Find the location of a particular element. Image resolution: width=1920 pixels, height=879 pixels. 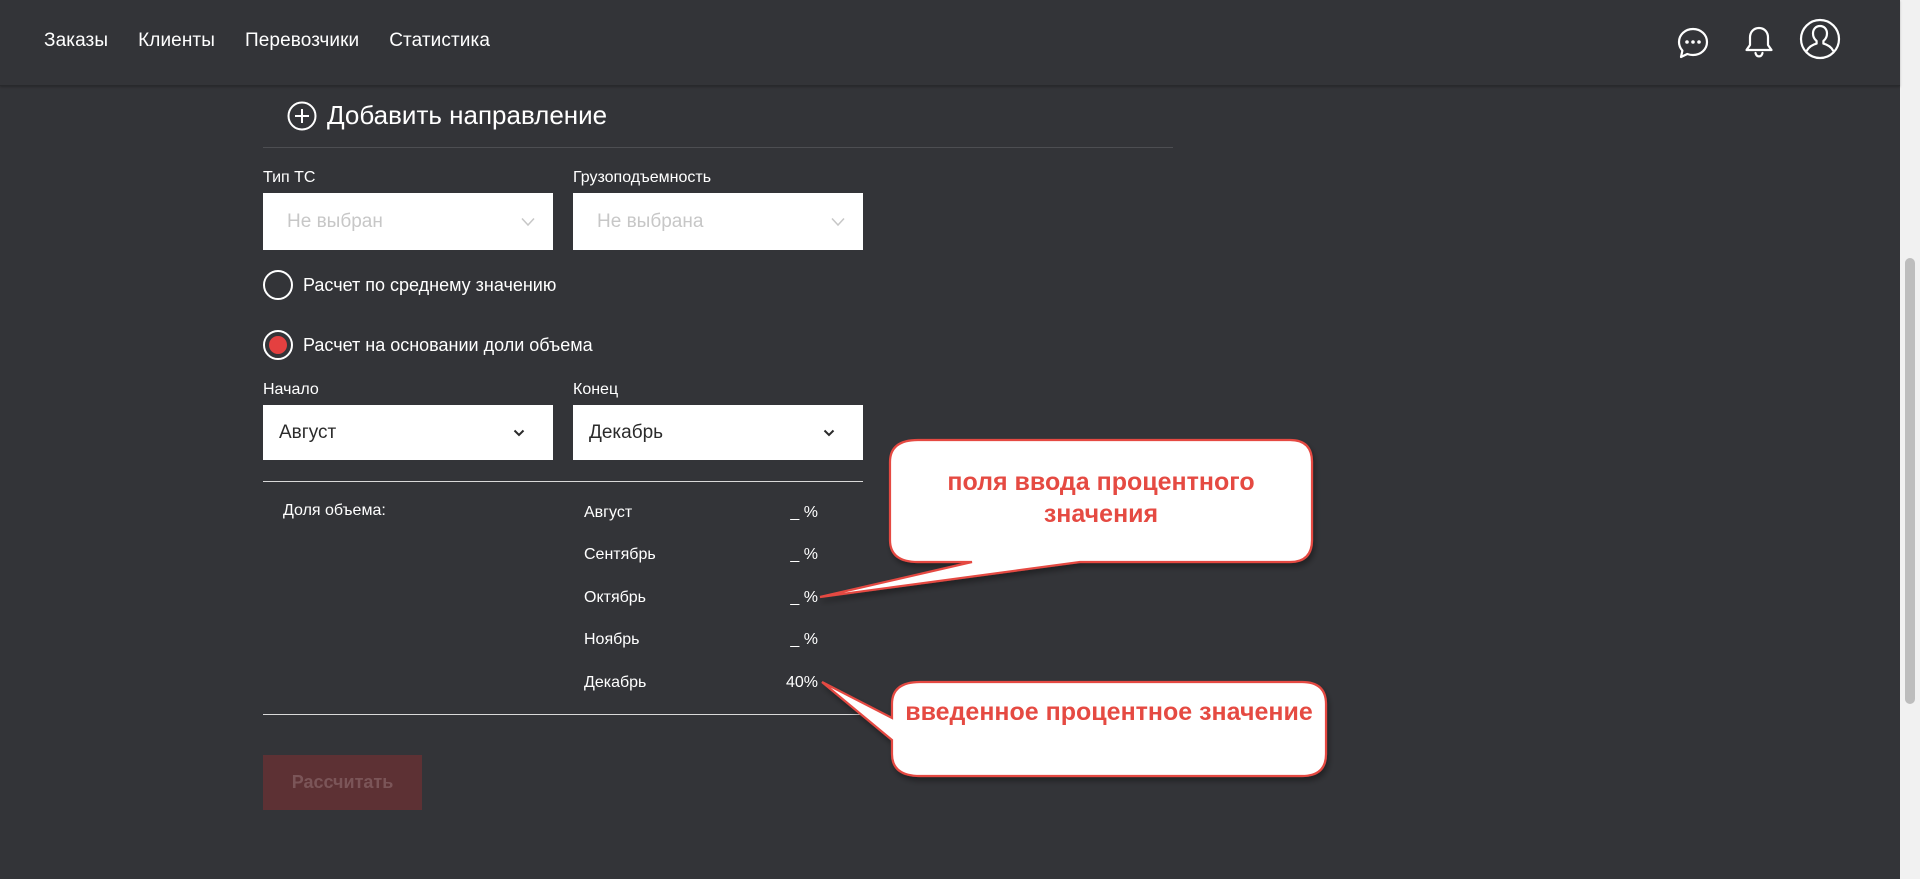

month-row: Октябрь _ % is located at coordinates (701, 600).